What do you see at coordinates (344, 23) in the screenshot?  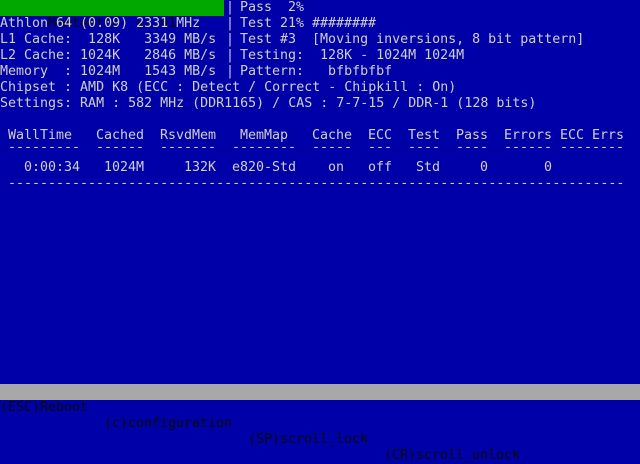 I see `test-progress-bar: ########` at bounding box center [344, 23].